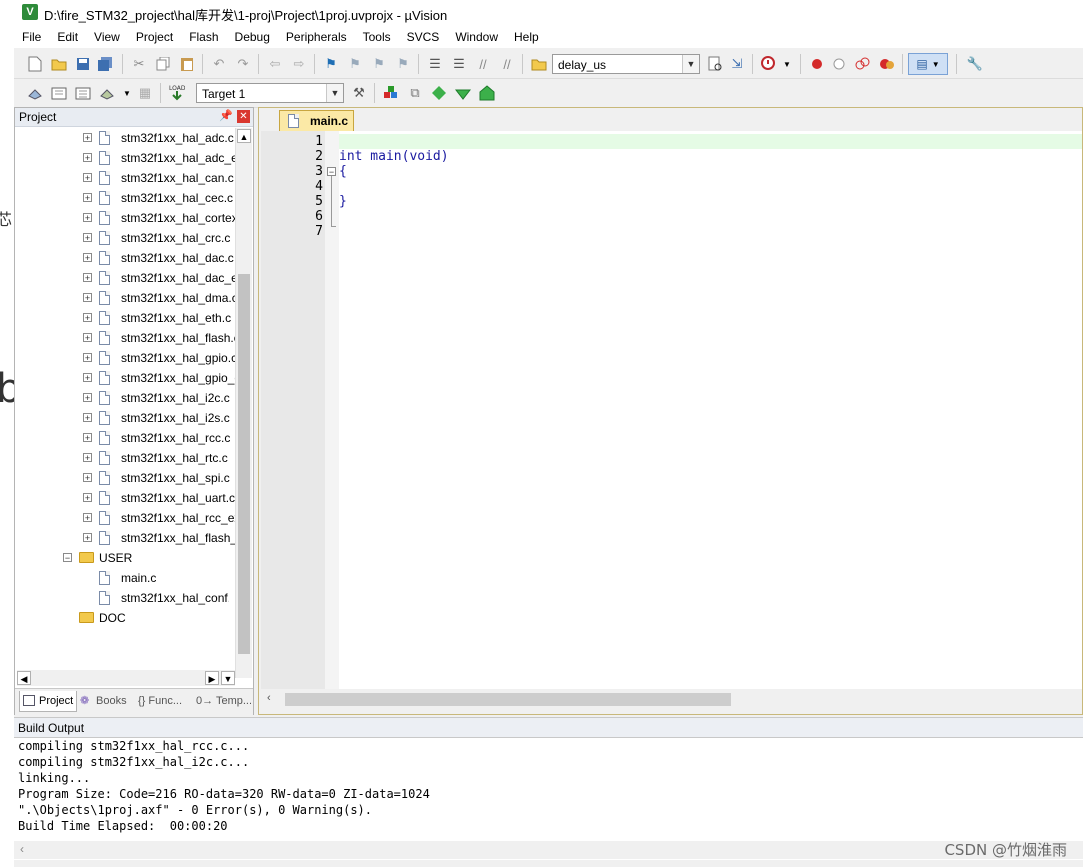 Image resolution: width=1083 pixels, height=867 pixels. What do you see at coordinates (164, 578) in the screenshot?
I see `tree-file-main-c: main.c` at bounding box center [164, 578].